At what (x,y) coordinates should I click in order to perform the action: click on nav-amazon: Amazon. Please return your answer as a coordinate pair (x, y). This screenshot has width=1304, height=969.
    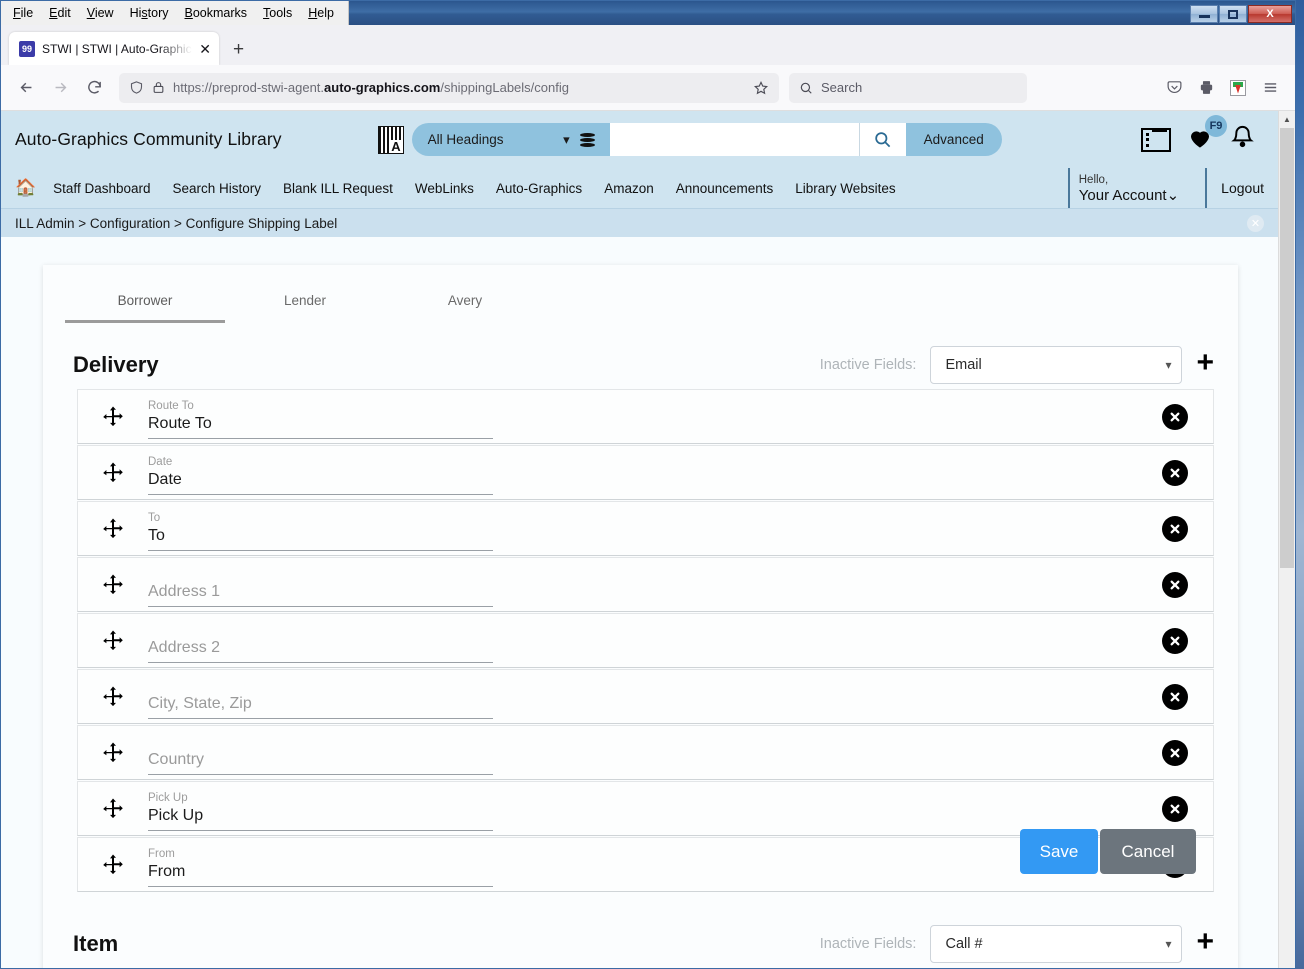
    Looking at the image, I should click on (629, 188).